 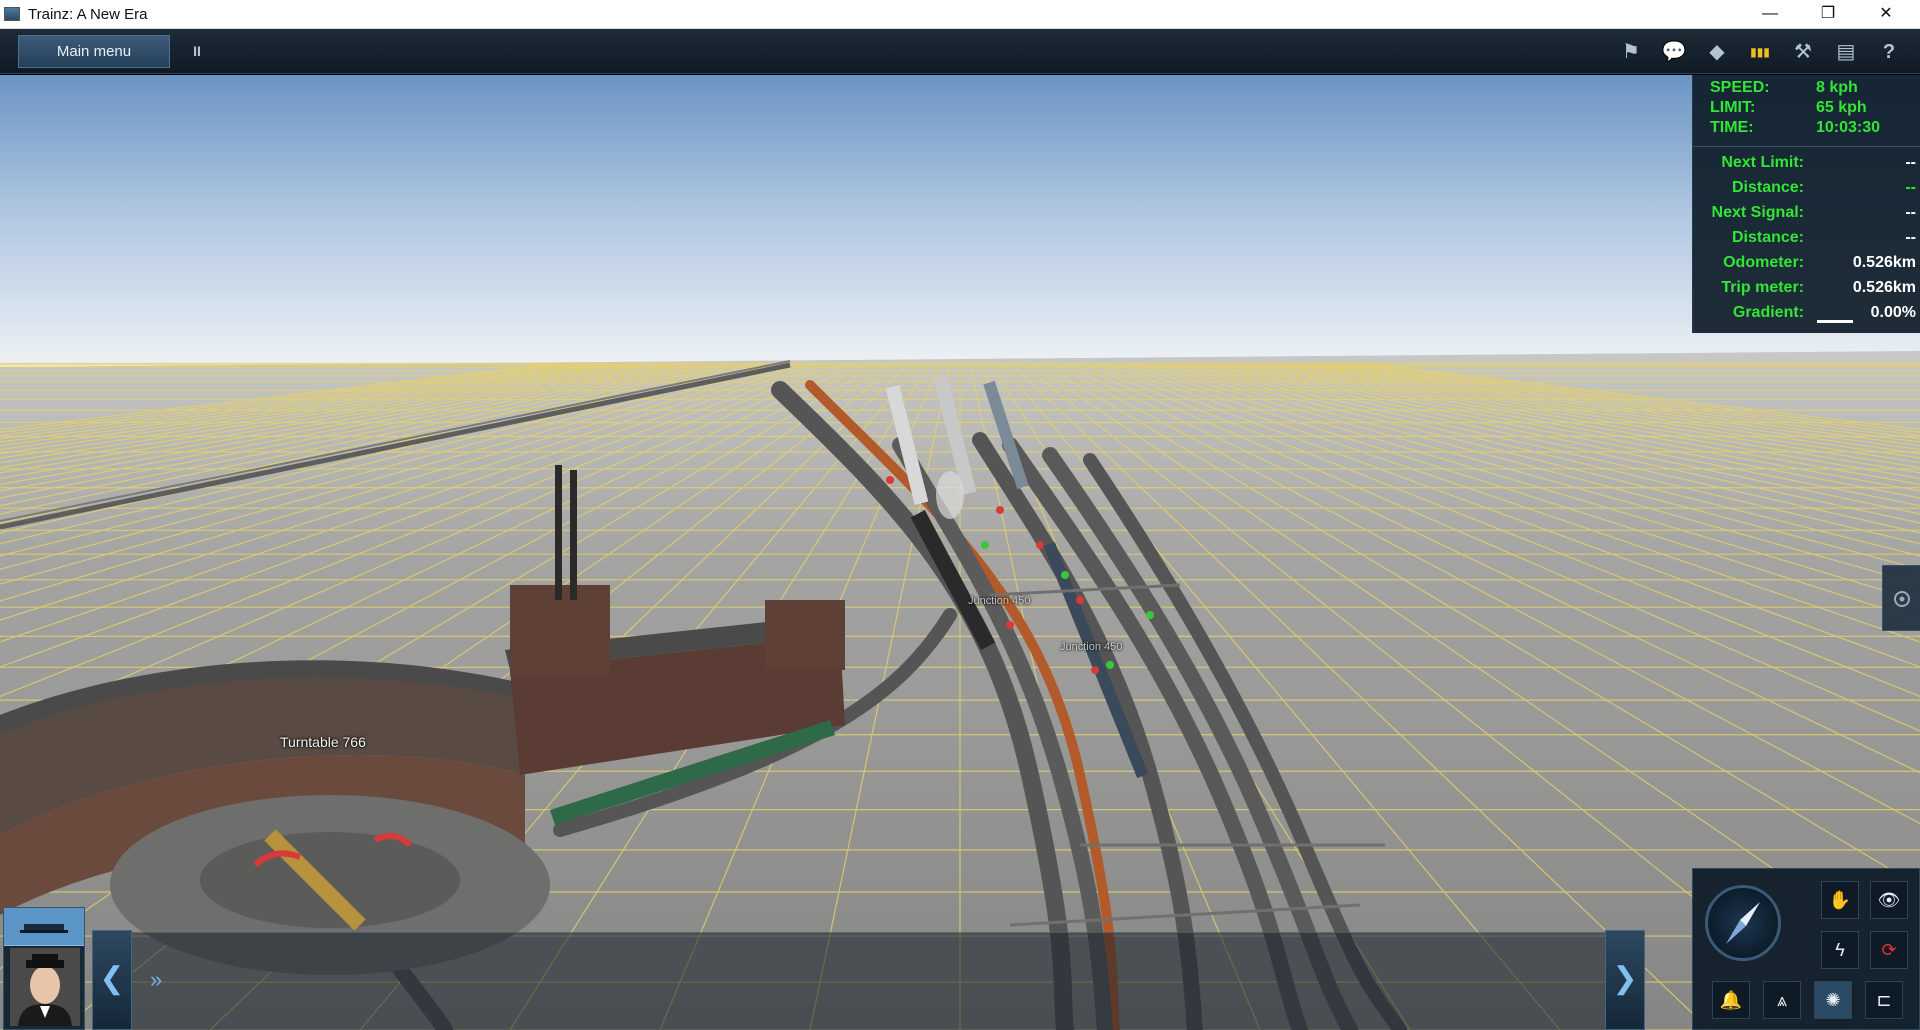 What do you see at coordinates (1840, 950) in the screenshot?
I see `lightning-icon: ϟ` at bounding box center [1840, 950].